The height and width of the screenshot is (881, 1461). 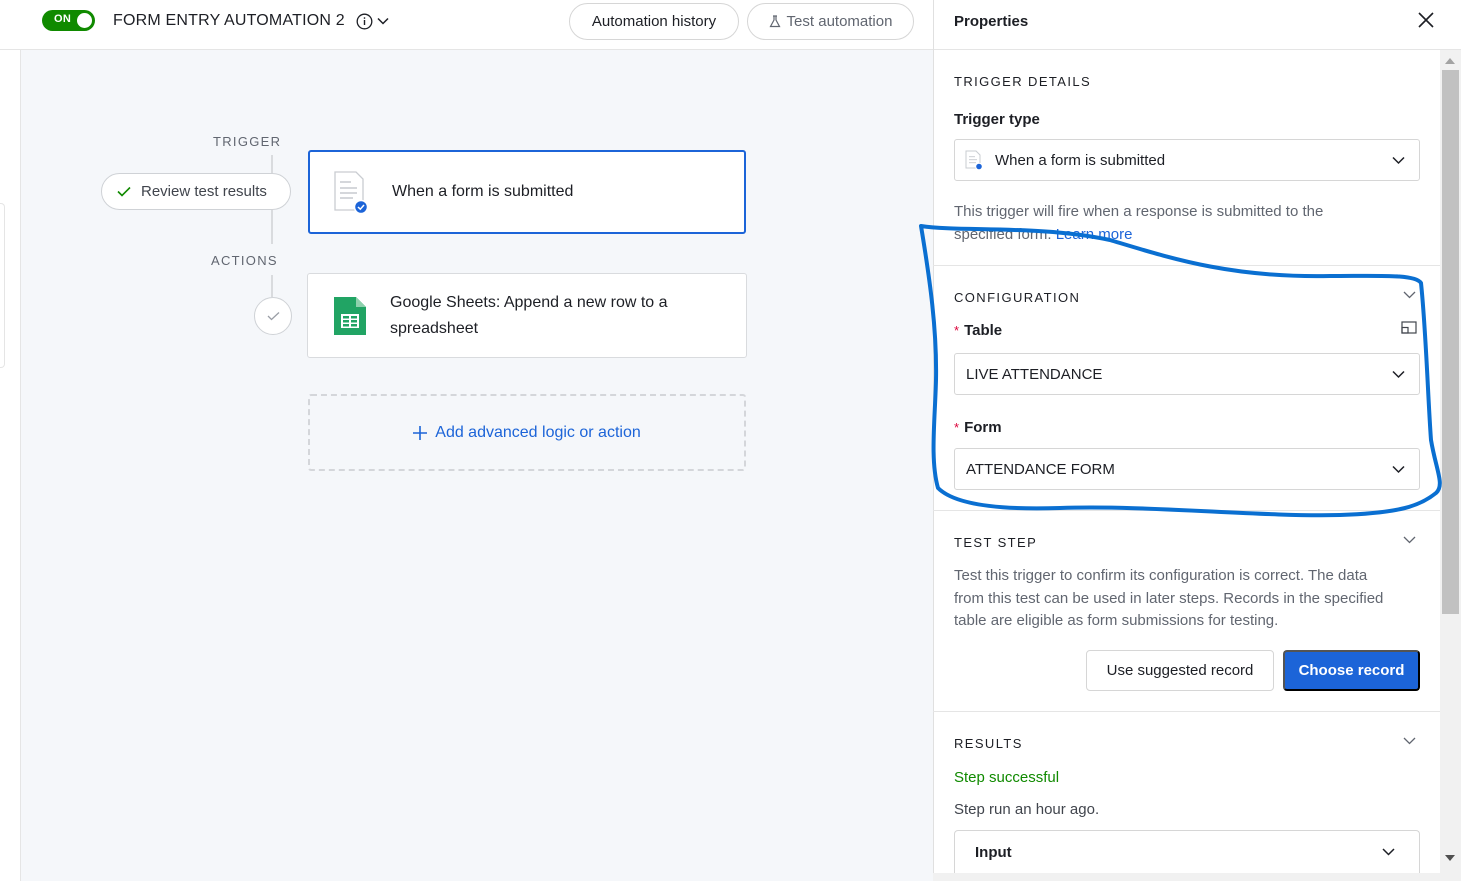 What do you see at coordinates (538, 432) in the screenshot?
I see `add-action-label: Add advanced logic or action` at bounding box center [538, 432].